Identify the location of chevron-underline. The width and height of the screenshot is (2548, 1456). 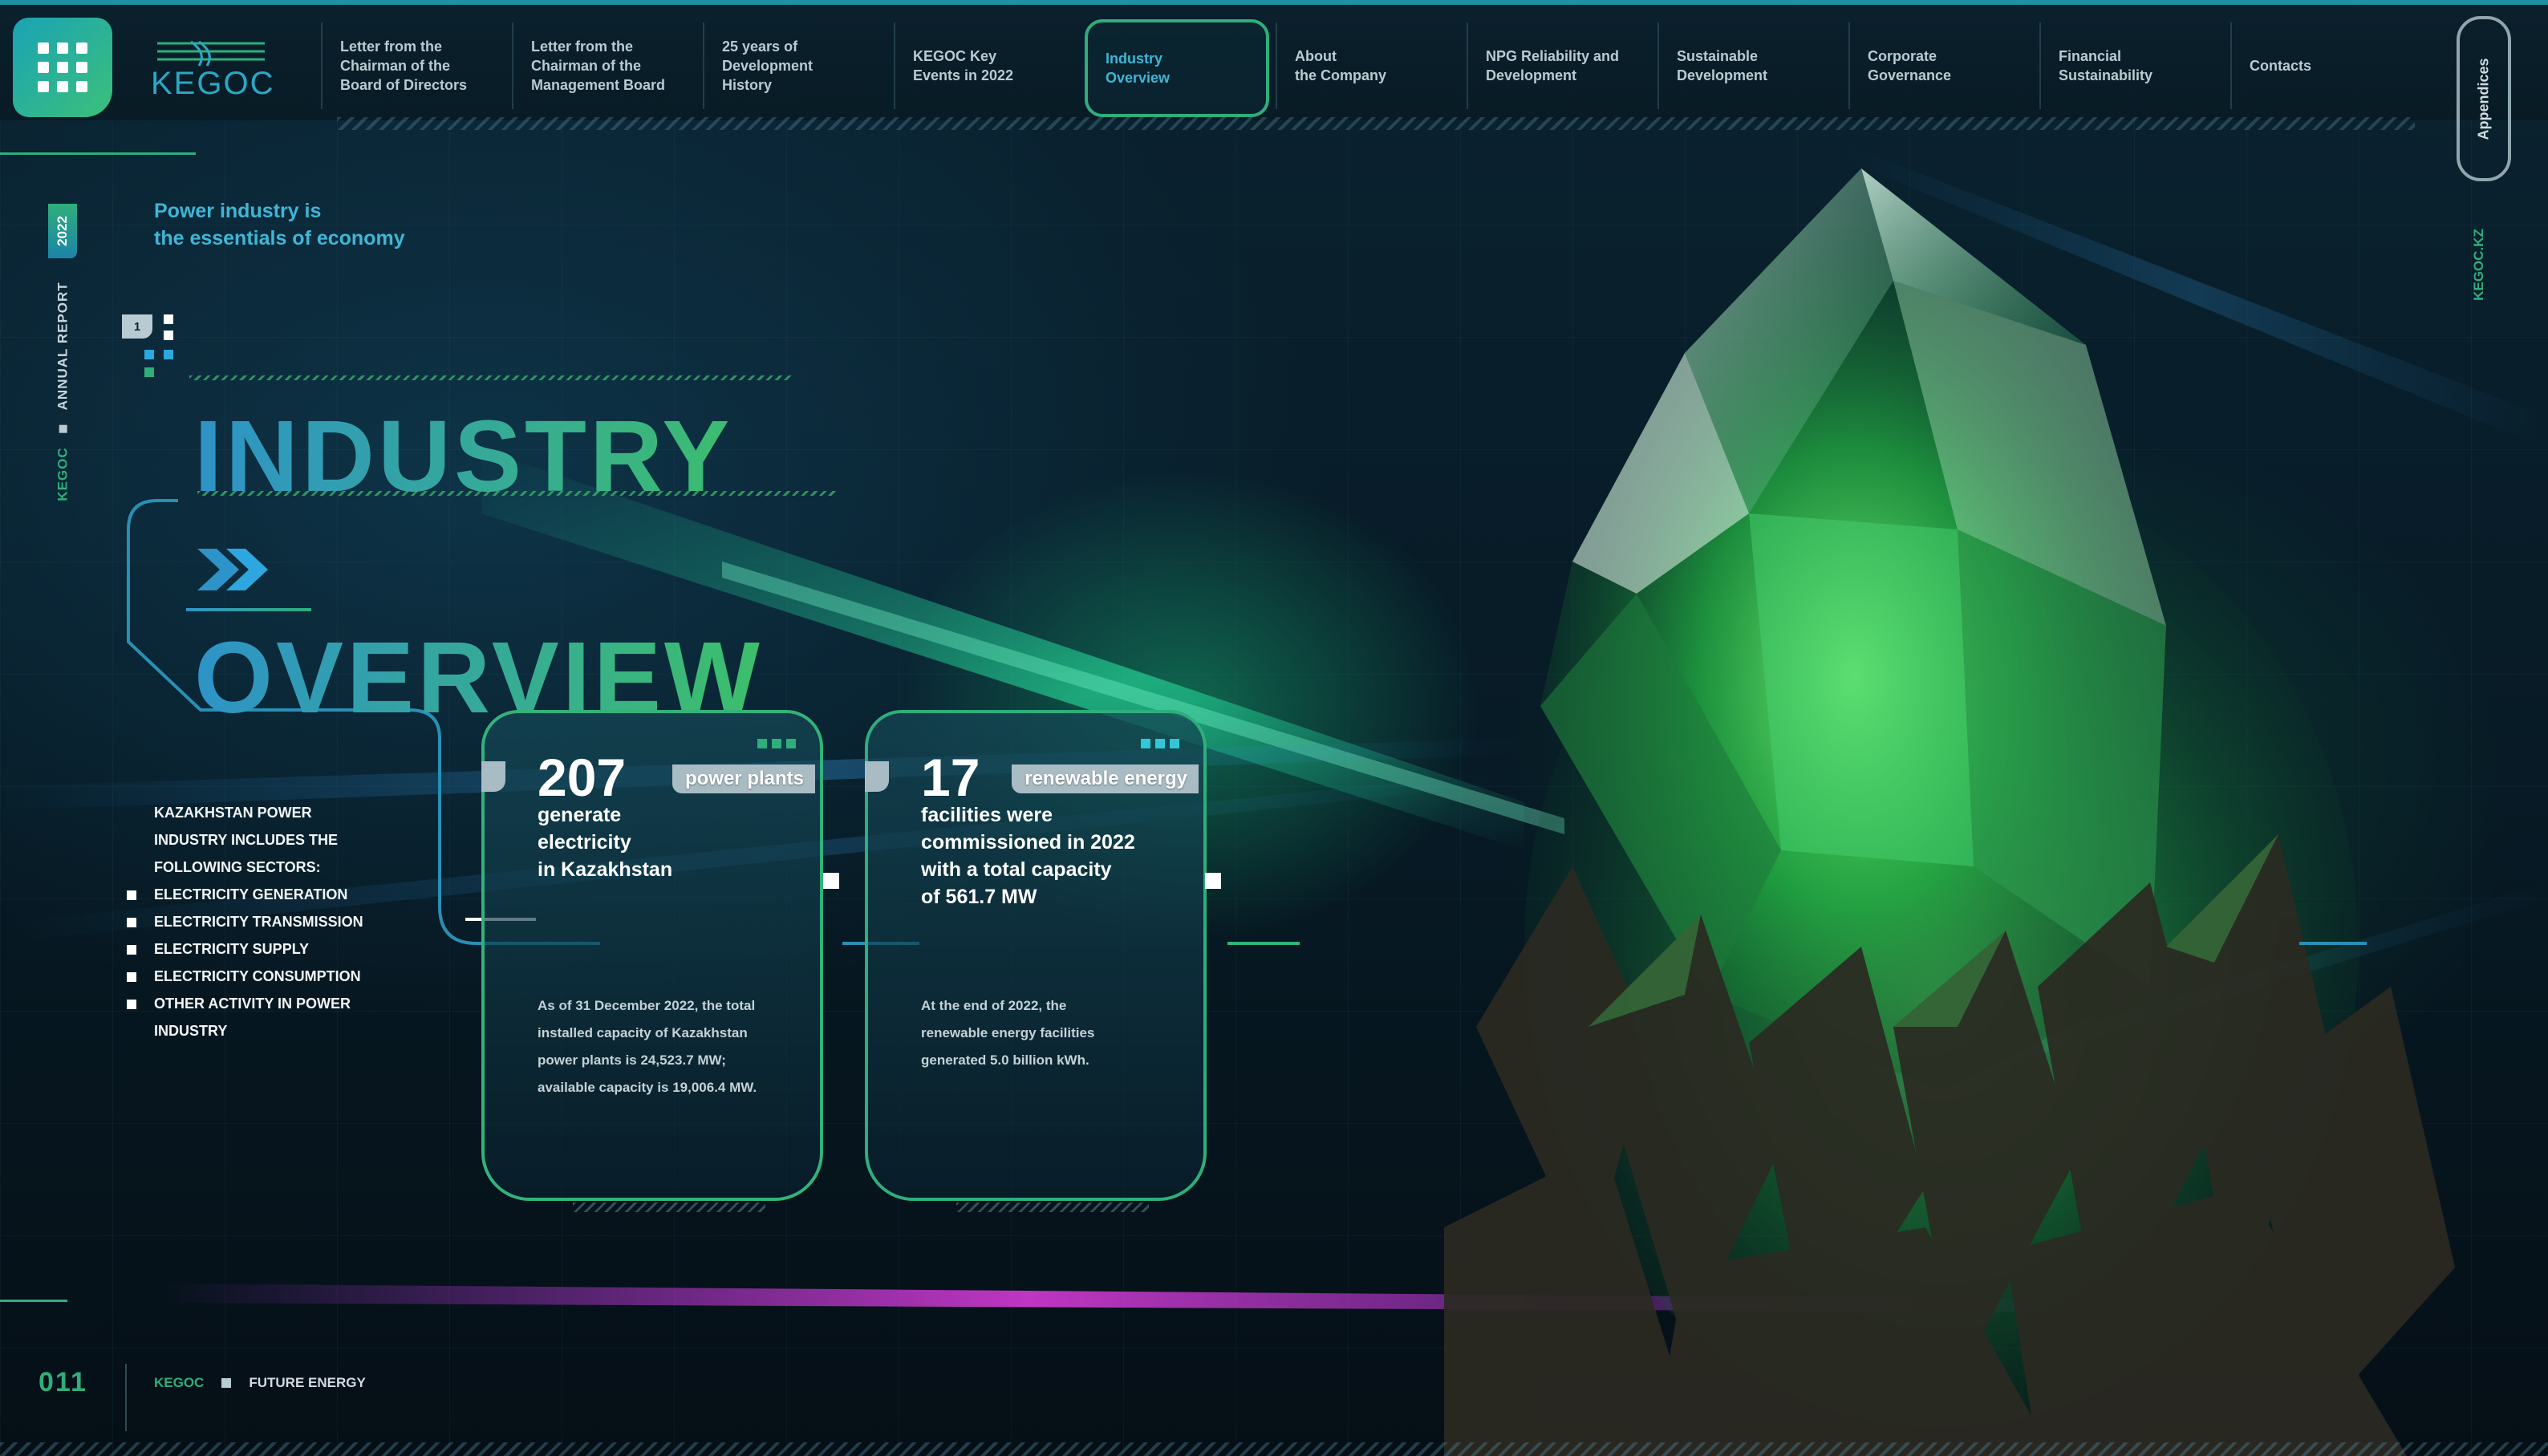
(248, 609).